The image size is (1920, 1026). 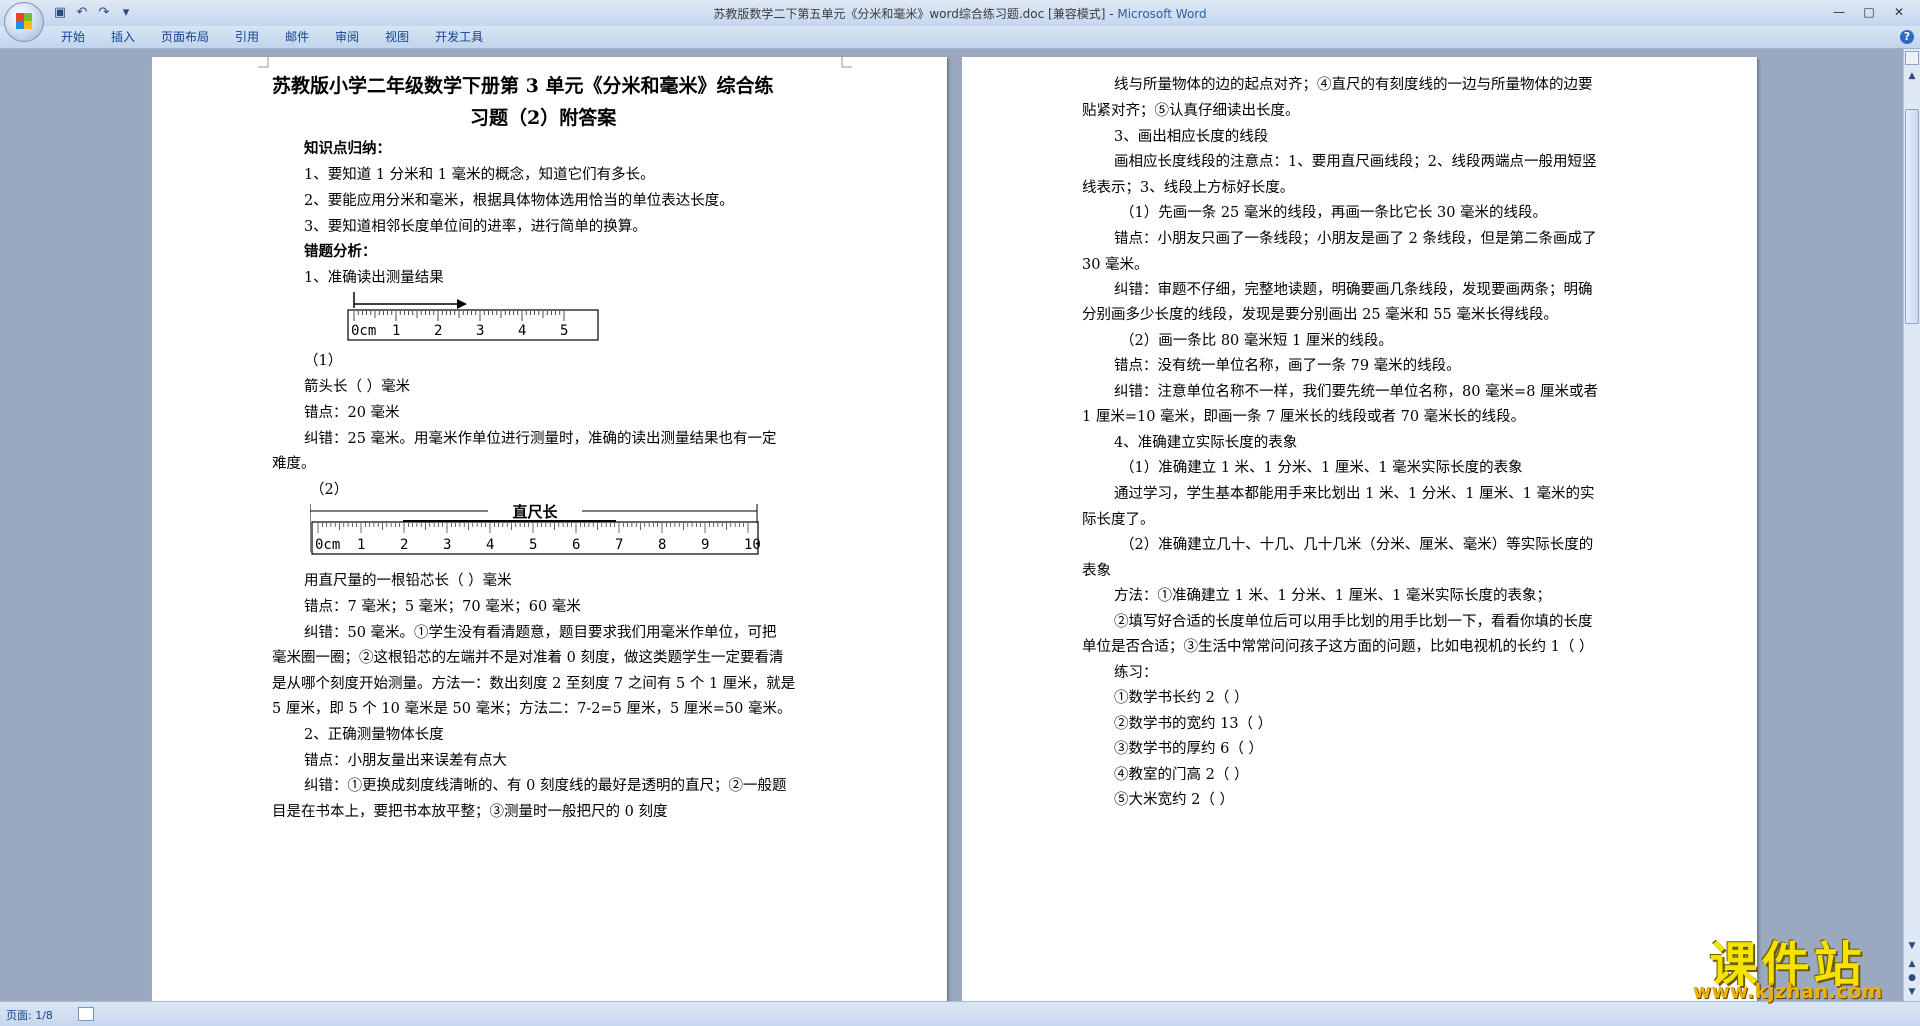 I want to click on status-bar: 页面: 1/8, so click(x=960, y=1013).